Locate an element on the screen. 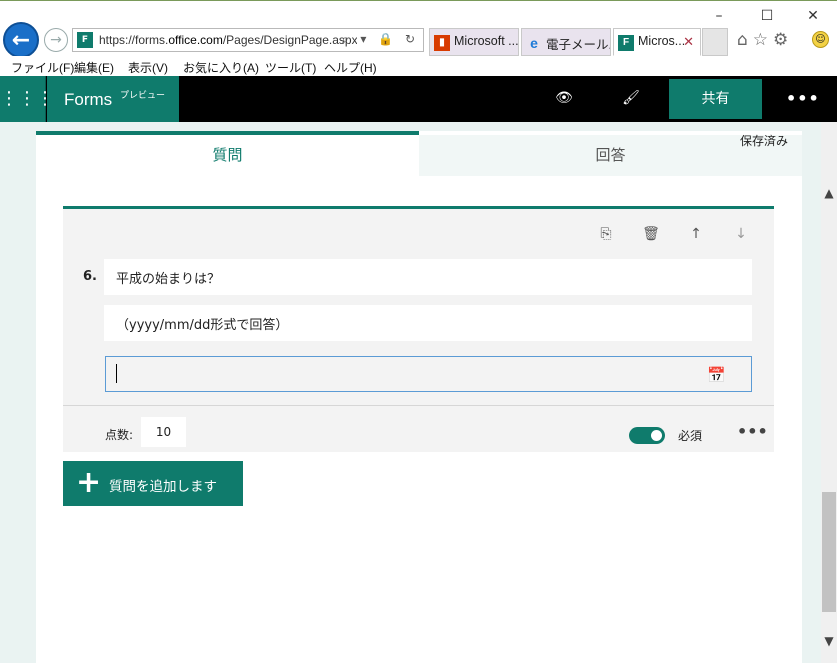 The height and width of the screenshot is (663, 837). card-divider is located at coordinates (418, 405).